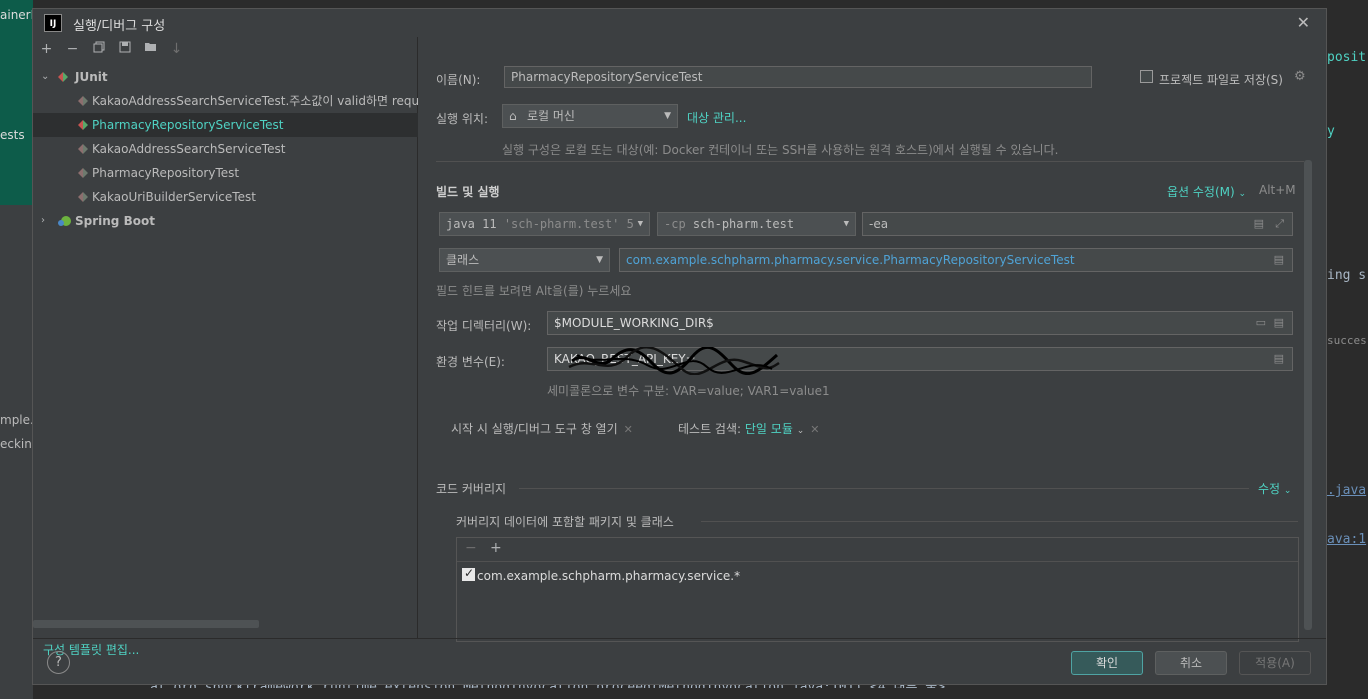 This screenshot has height=699, width=1368. What do you see at coordinates (468, 192) in the screenshot?
I see `build-run-title: 빌드 및 실행` at bounding box center [468, 192].